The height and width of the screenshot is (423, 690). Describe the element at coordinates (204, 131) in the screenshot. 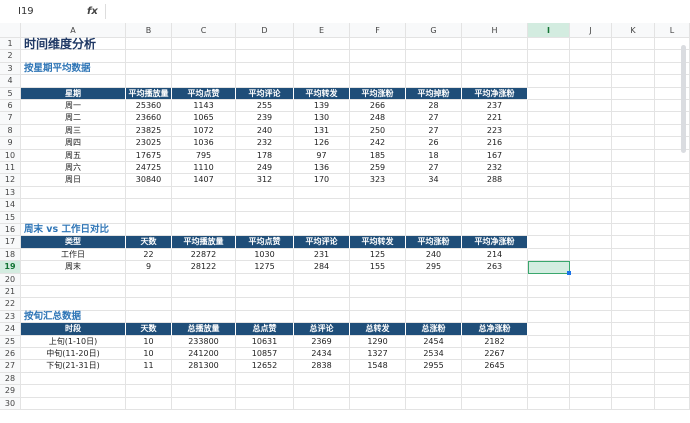

I see `weekday-table-data-cell: 1072` at that location.